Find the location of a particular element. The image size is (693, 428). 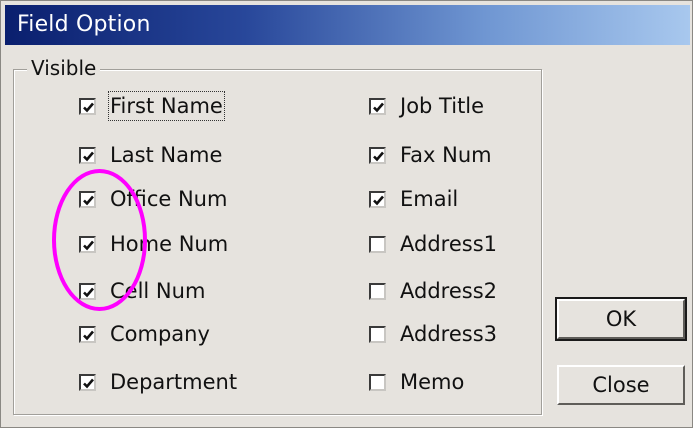

checkbox-address1: Address1 is located at coordinates (433, 244).